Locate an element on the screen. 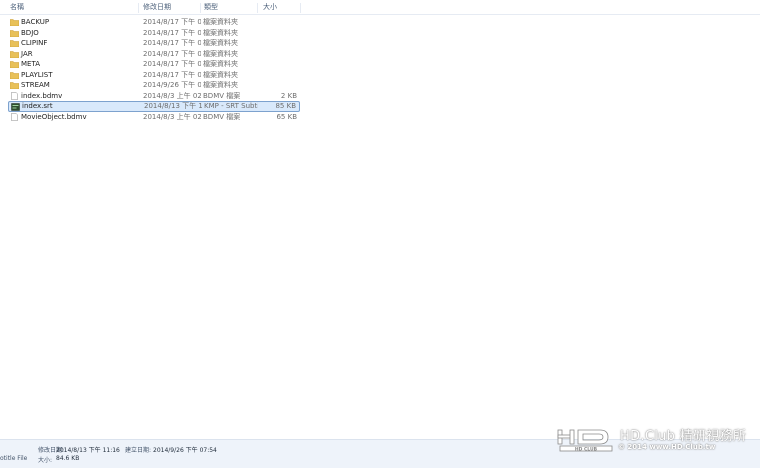 The width and height of the screenshot is (760, 468). file-name: CLIPINF is located at coordinates (34, 43).